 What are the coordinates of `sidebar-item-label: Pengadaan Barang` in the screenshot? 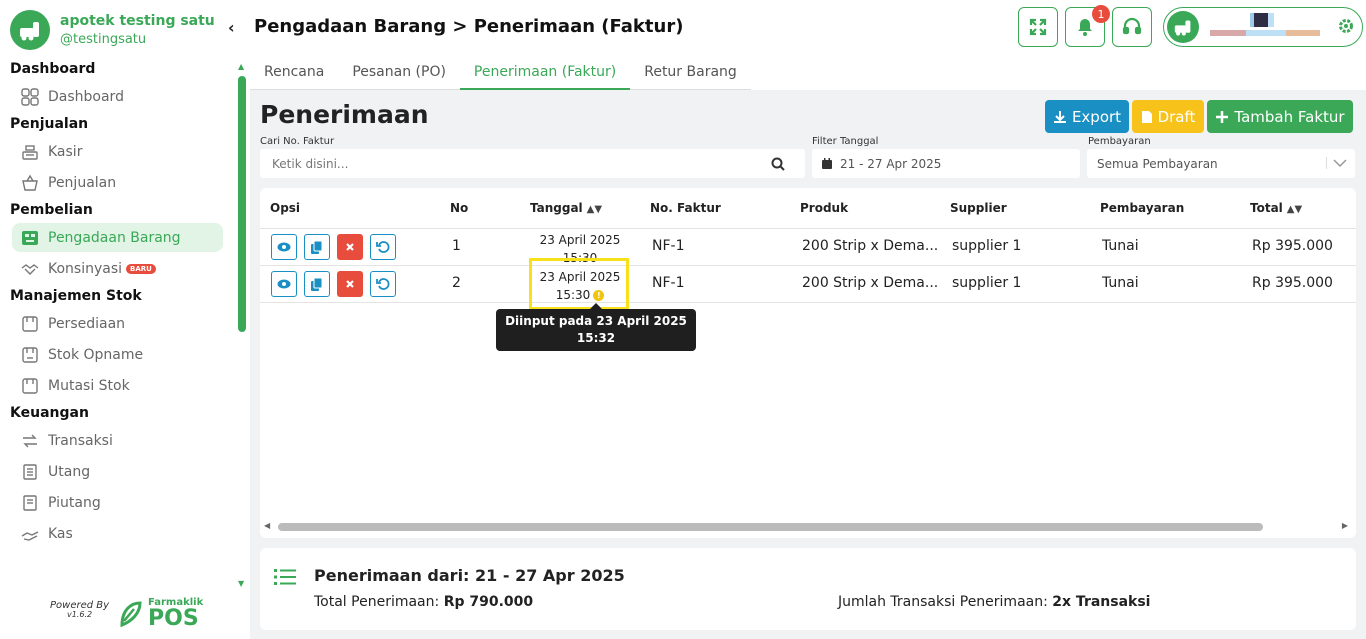 It's located at (114, 237).